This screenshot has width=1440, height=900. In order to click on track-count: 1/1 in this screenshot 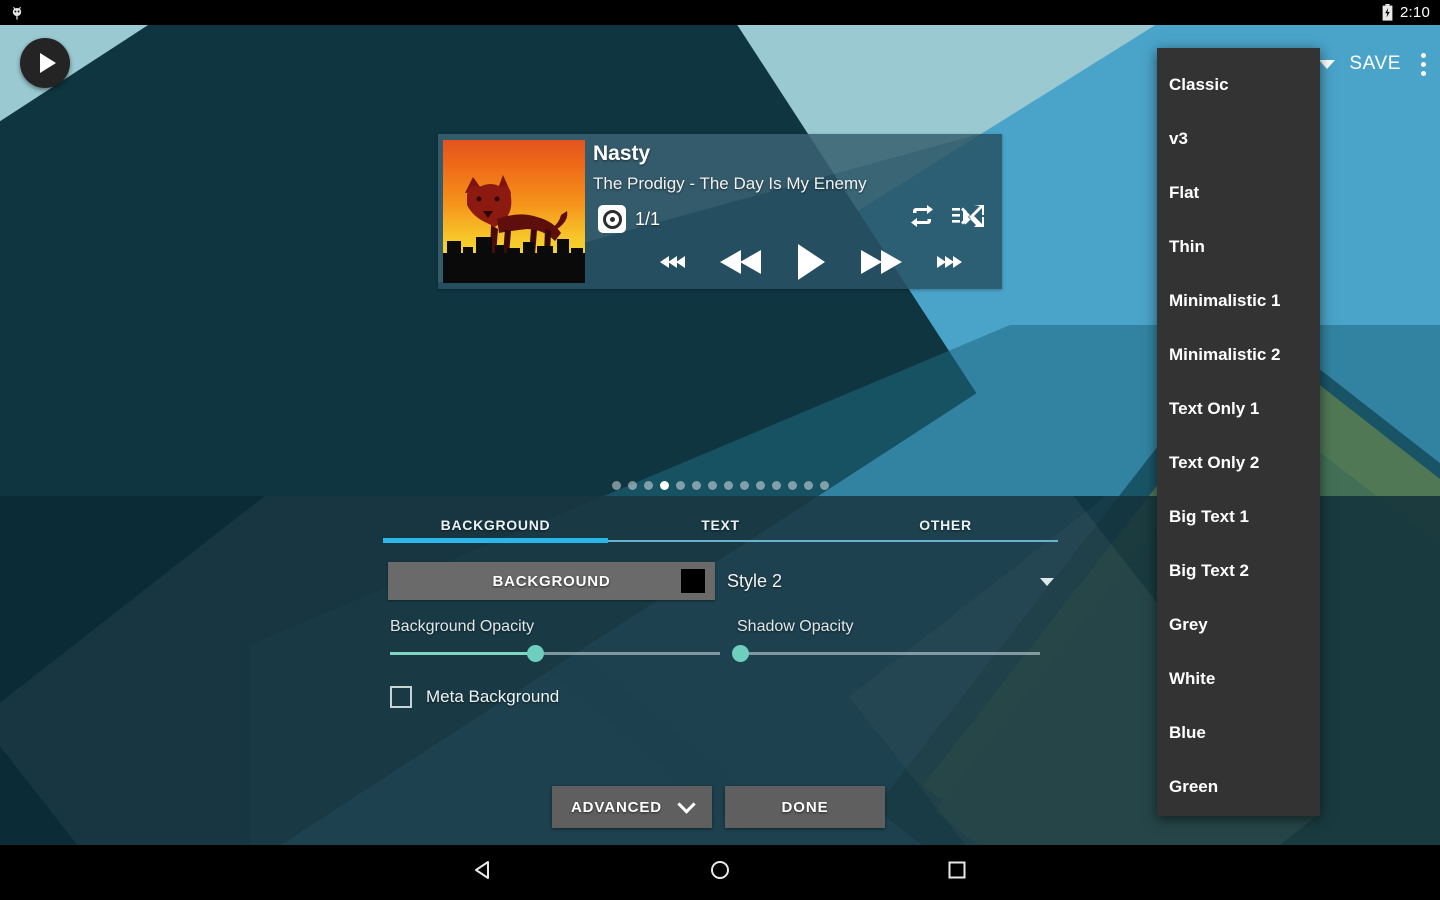, I will do `click(648, 218)`.